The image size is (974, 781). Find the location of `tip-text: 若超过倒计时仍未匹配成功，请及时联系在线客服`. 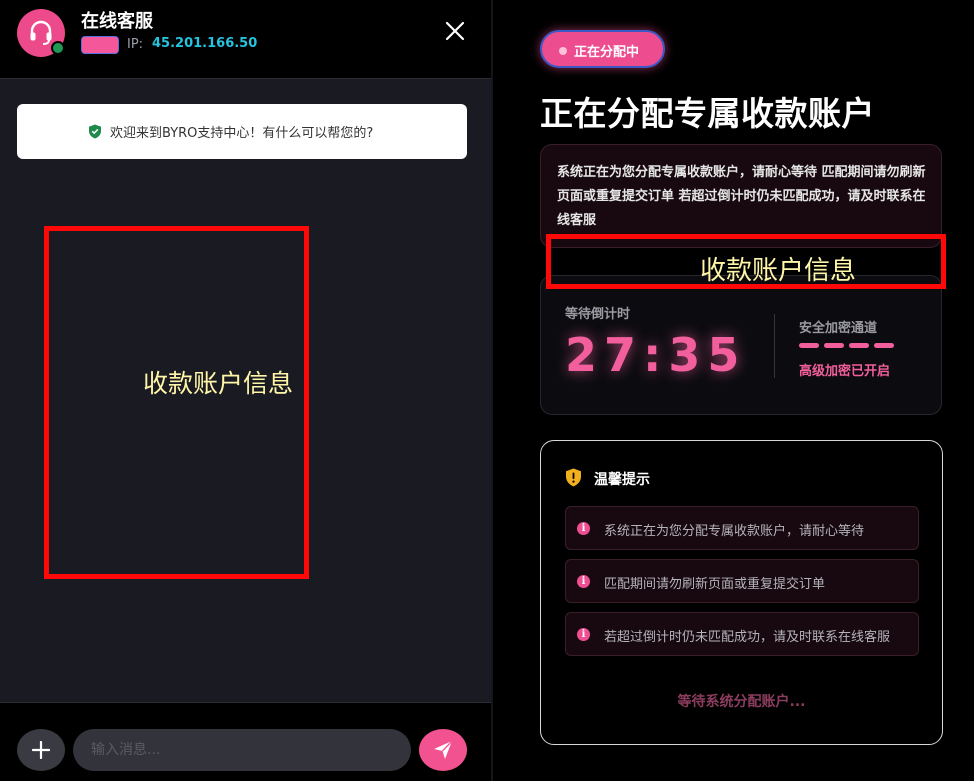

tip-text: 若超过倒计时仍未匹配成功，请及时联系在线客服 is located at coordinates (747, 637).